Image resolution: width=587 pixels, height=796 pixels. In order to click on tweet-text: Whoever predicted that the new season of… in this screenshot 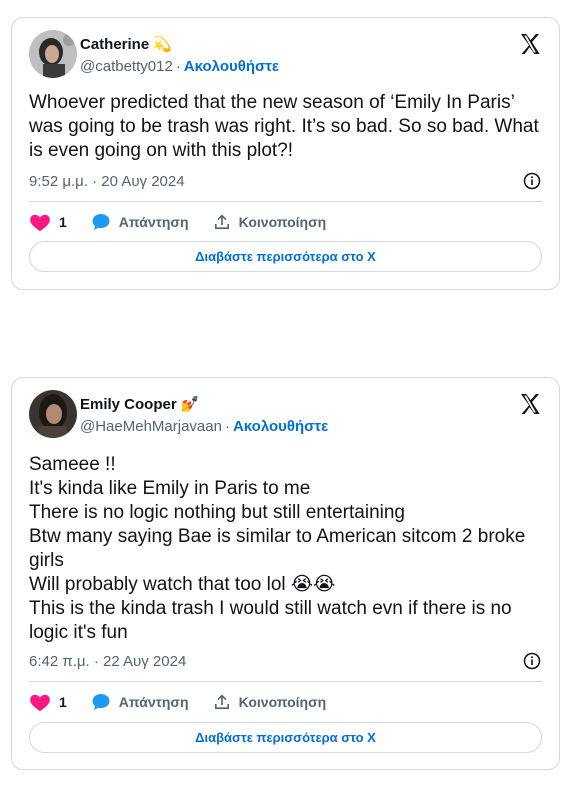, I will do `click(284, 126)`.